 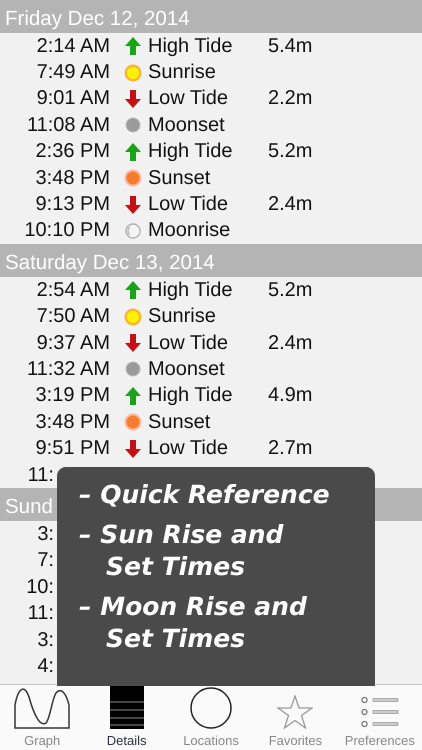 What do you see at coordinates (72, 396) in the screenshot?
I see `event-time: 3:19 PM` at bounding box center [72, 396].